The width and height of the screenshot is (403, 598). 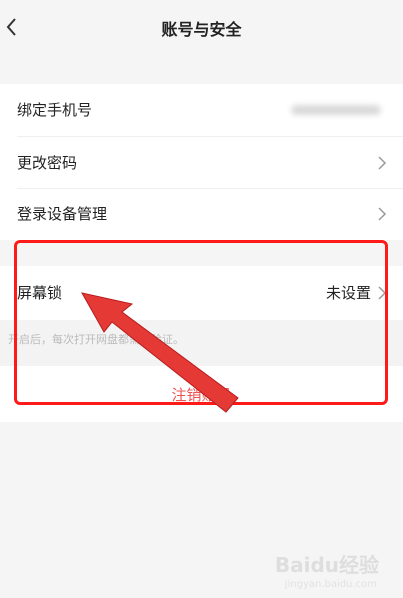 I want to click on top-bar: 账号与安全, so click(x=201, y=29).